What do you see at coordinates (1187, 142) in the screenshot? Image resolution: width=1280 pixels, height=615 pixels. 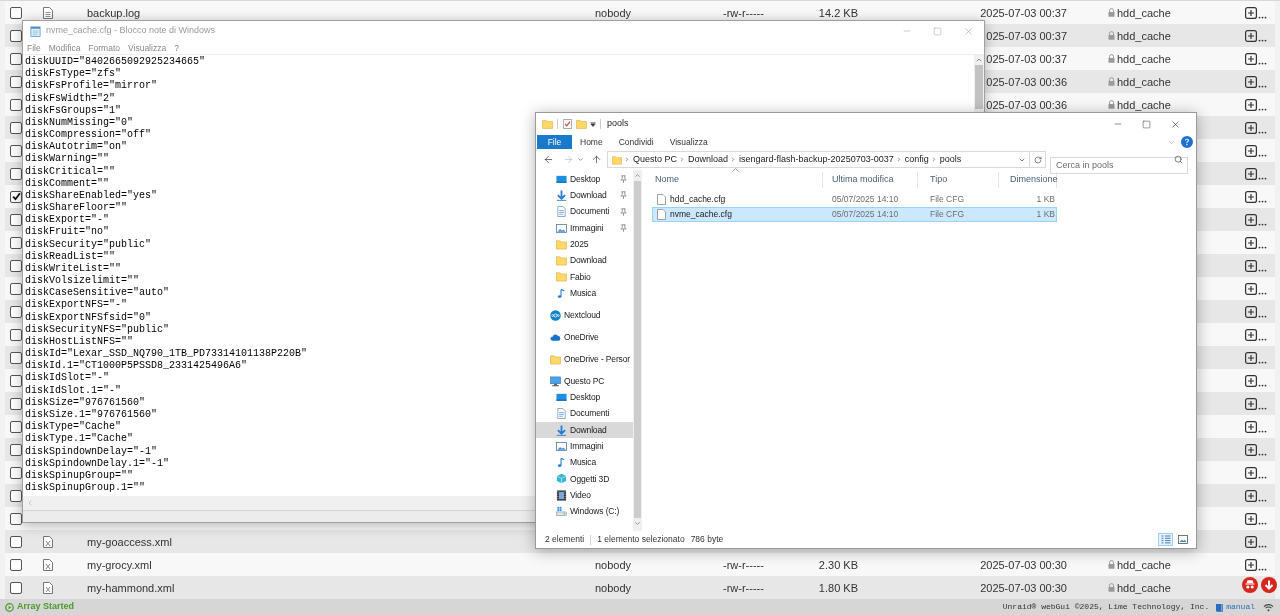 I see `help-icon` at bounding box center [1187, 142].